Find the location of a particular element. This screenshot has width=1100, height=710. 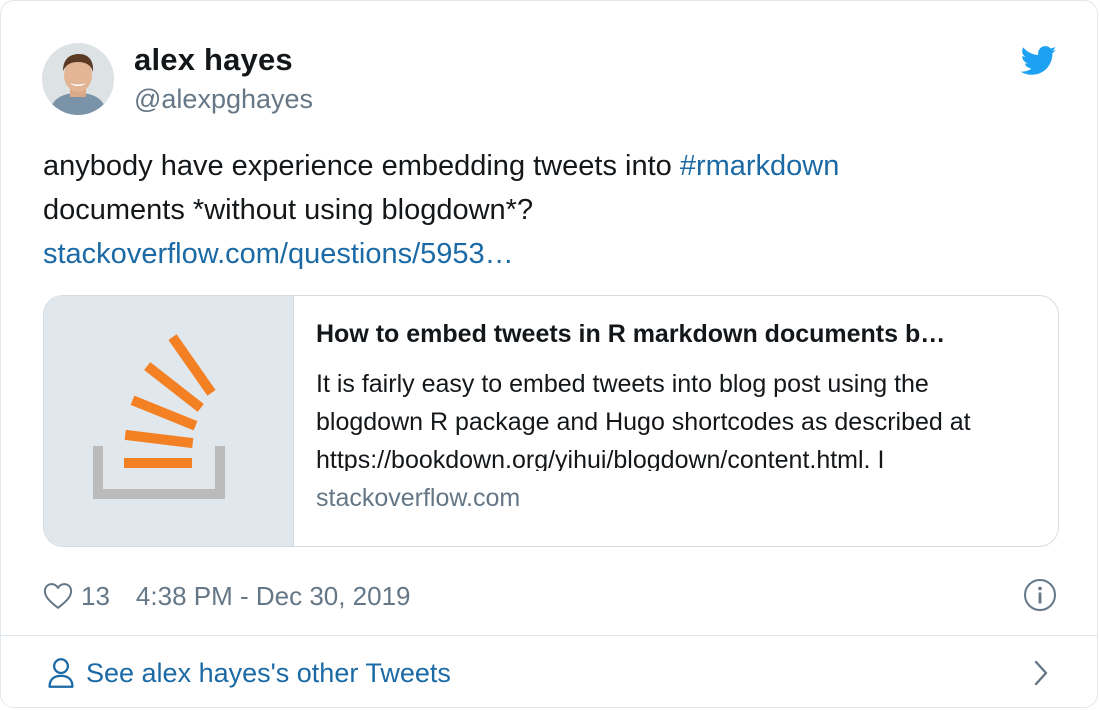

tweet-meta-row: 13 4:38 PM - Dec 30, 2019 is located at coordinates (227, 596).